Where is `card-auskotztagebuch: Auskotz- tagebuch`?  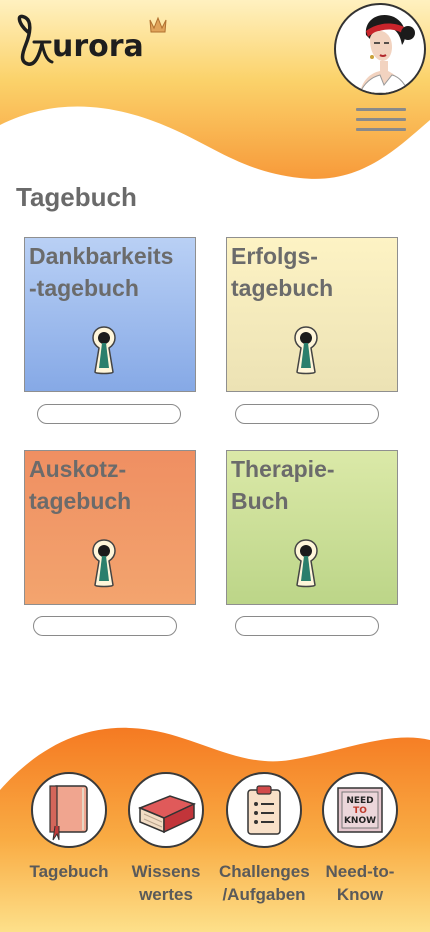 card-auskotztagebuch: Auskotz- tagebuch is located at coordinates (110, 527).